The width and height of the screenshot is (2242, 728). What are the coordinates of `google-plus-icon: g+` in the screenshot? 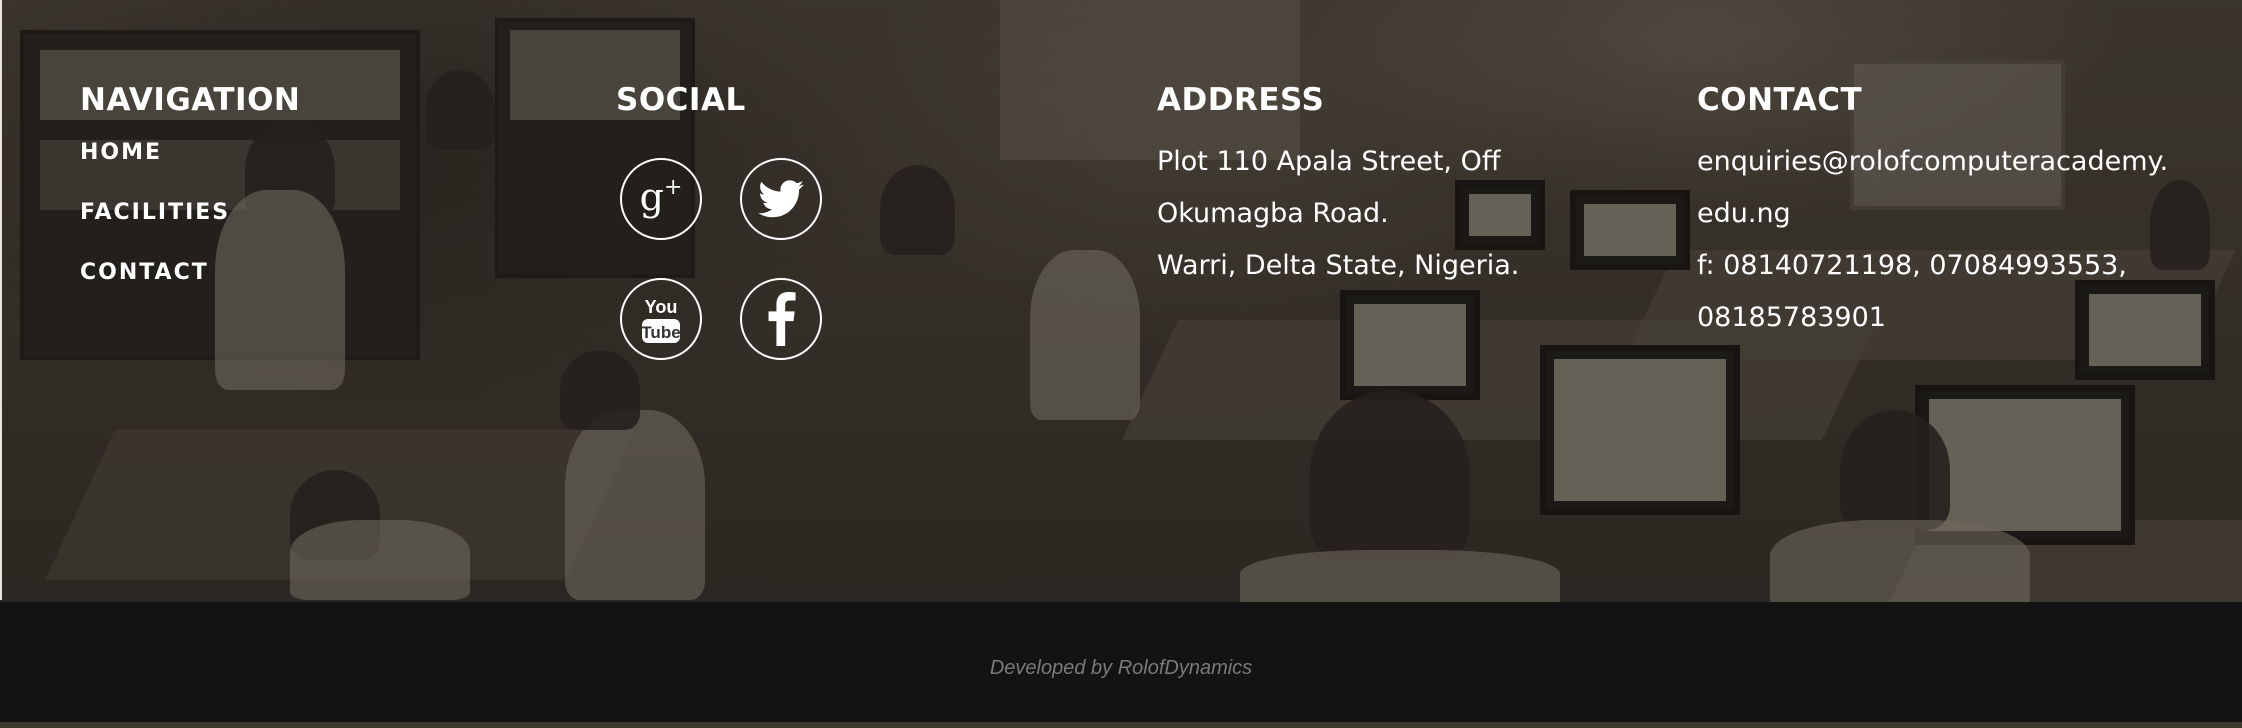 It's located at (661, 197).